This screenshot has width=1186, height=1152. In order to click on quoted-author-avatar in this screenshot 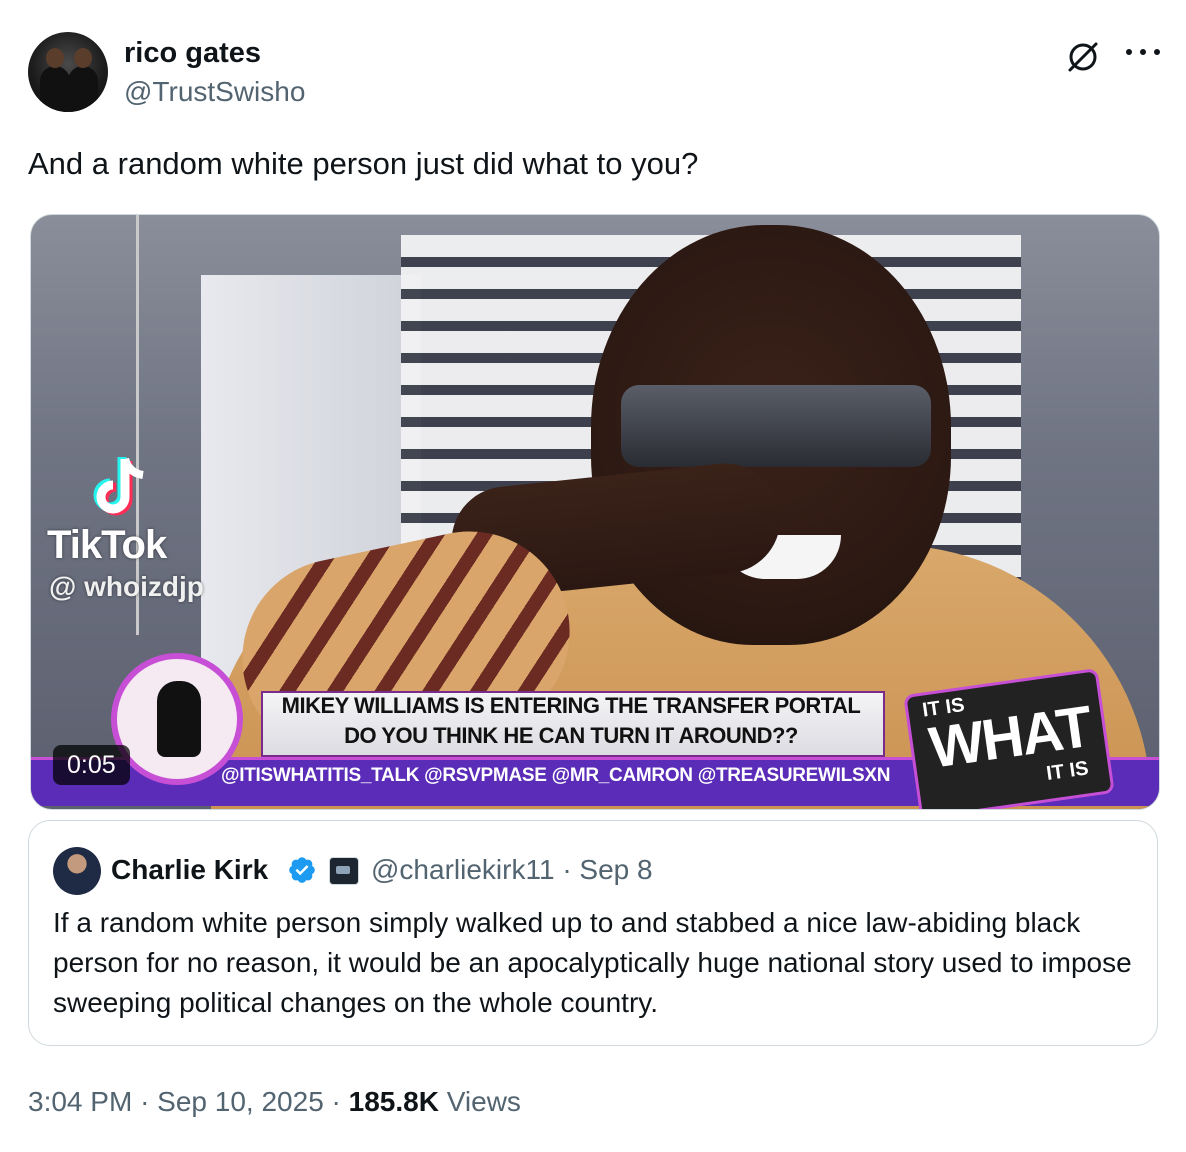, I will do `click(77, 871)`.